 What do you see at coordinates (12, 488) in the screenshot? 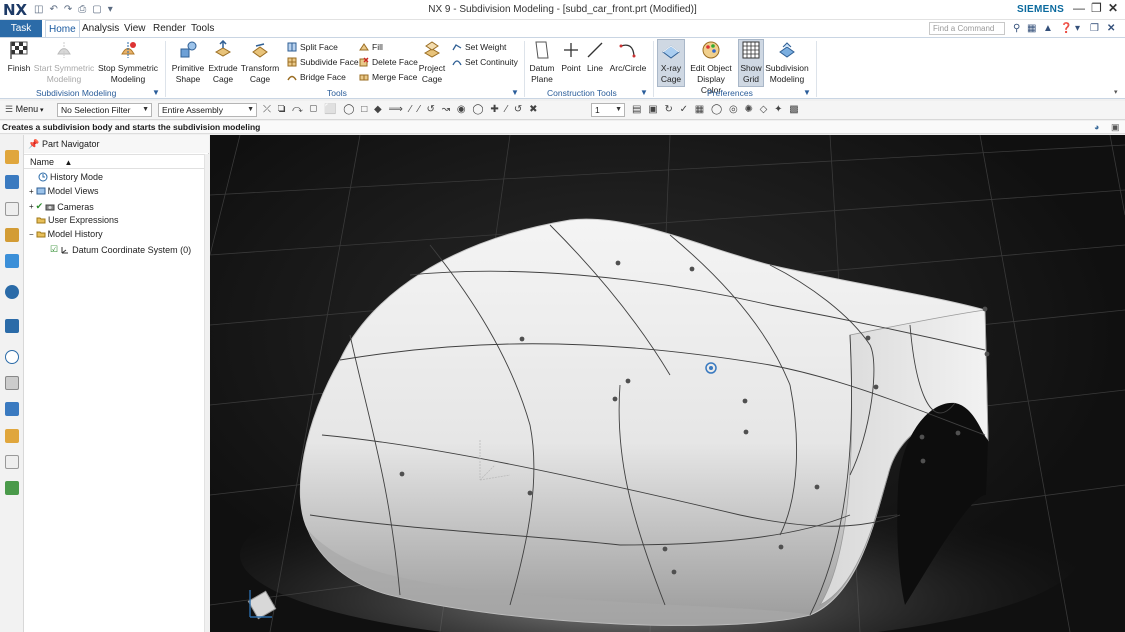
I see `system-scenes-icon` at bounding box center [12, 488].